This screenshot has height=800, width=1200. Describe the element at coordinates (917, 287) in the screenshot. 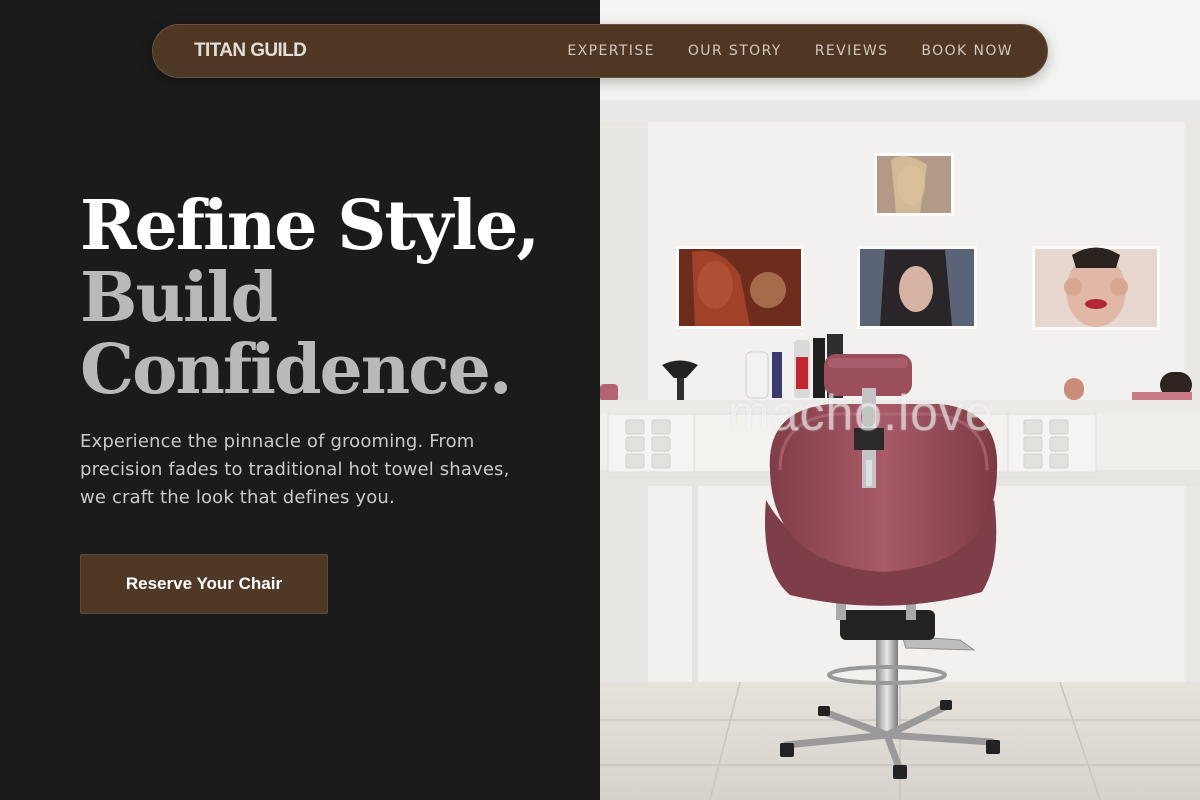

I see `wall-photo-center` at that location.